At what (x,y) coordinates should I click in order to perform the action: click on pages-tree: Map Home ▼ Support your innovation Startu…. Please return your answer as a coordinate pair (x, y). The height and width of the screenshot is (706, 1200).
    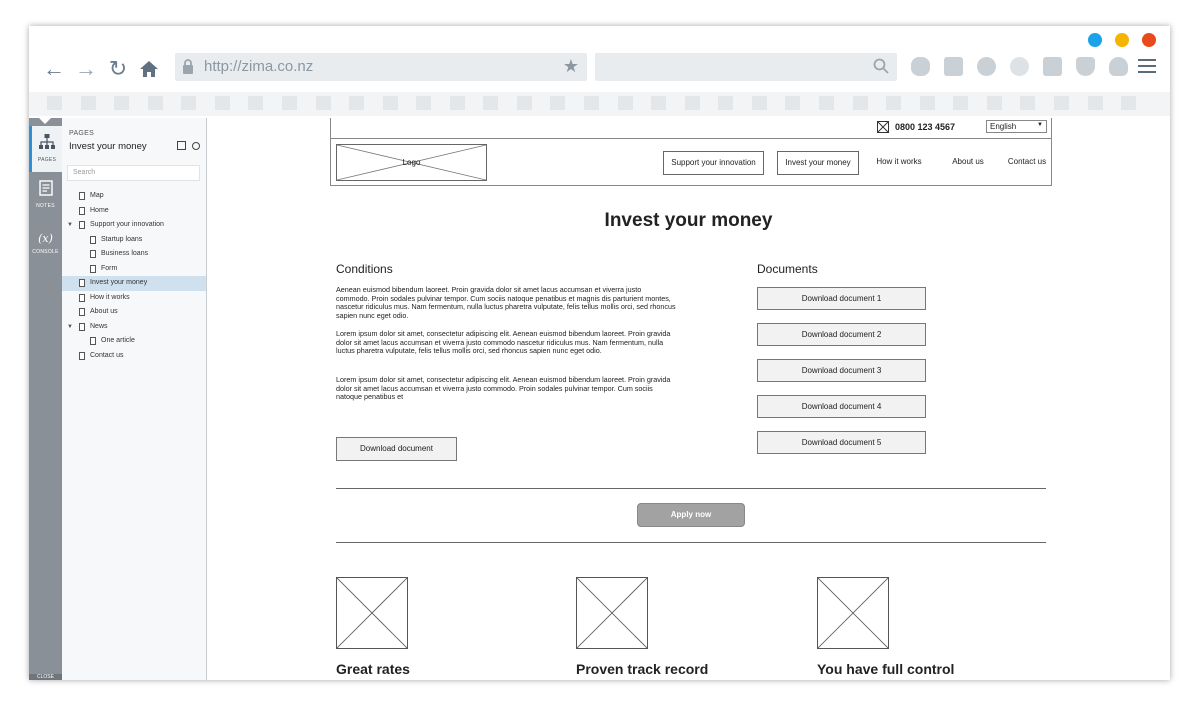
    Looking at the image, I should click on (134, 276).